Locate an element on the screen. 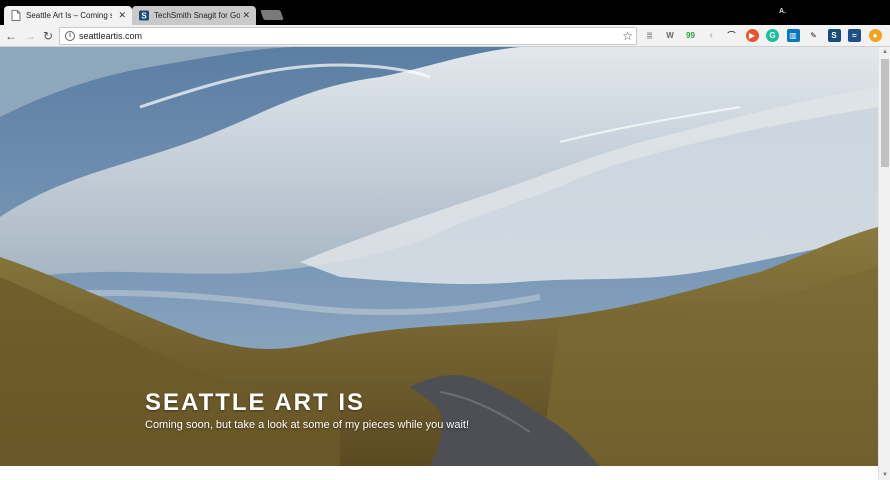  bookmark-star-icon: ☆ is located at coordinates (627, 36).